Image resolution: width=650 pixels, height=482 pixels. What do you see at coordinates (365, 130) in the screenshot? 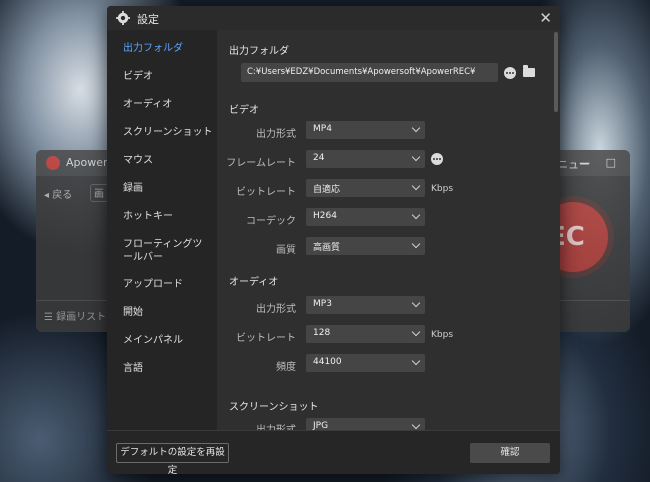
I see `video-format-select: MP4` at bounding box center [365, 130].